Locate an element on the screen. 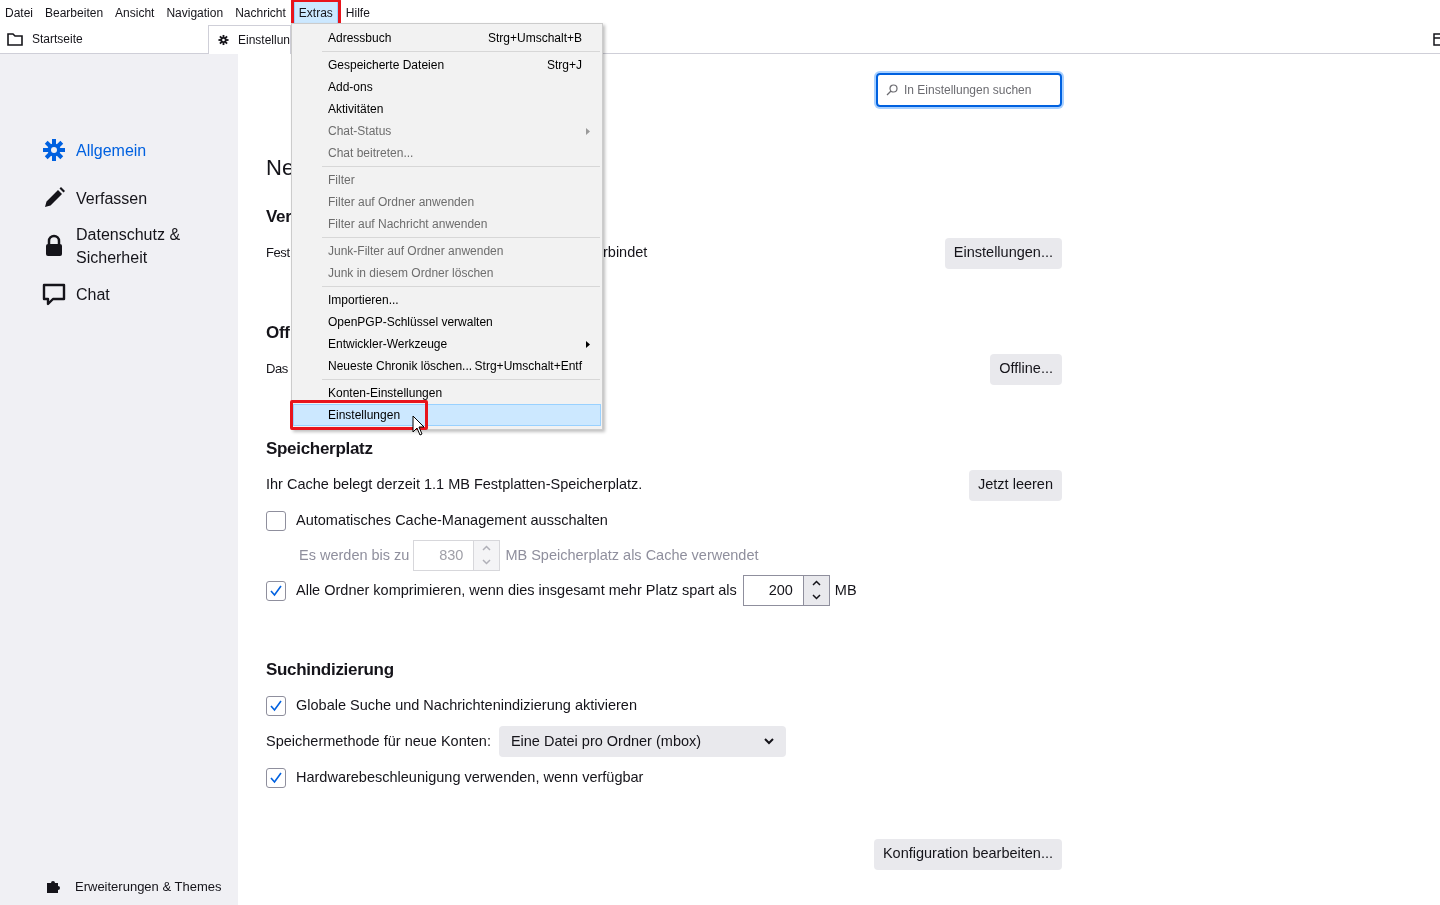  shortcut-label: Strg+Umschalt+B is located at coordinates (534, 38).